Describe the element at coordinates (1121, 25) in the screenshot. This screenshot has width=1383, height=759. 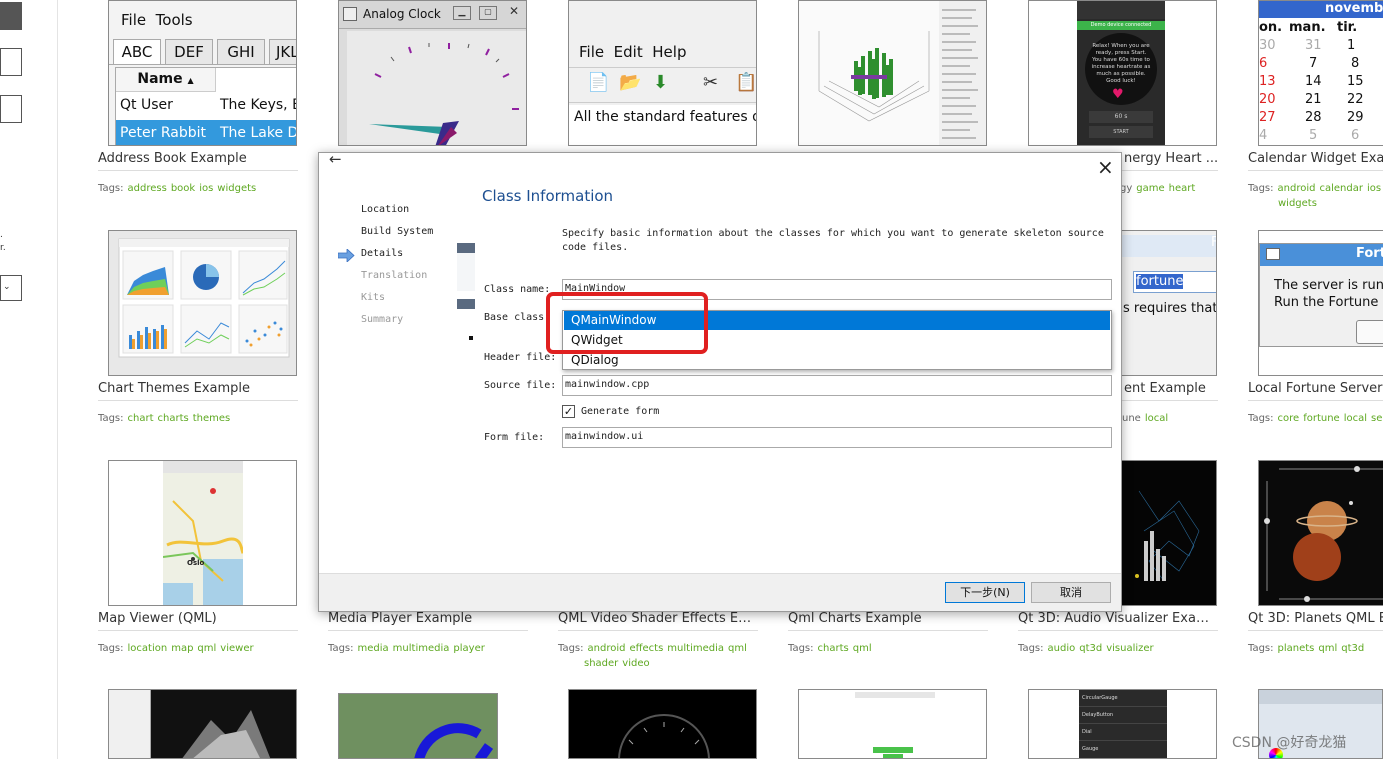
I see `status-banner: Demo device connected` at that location.